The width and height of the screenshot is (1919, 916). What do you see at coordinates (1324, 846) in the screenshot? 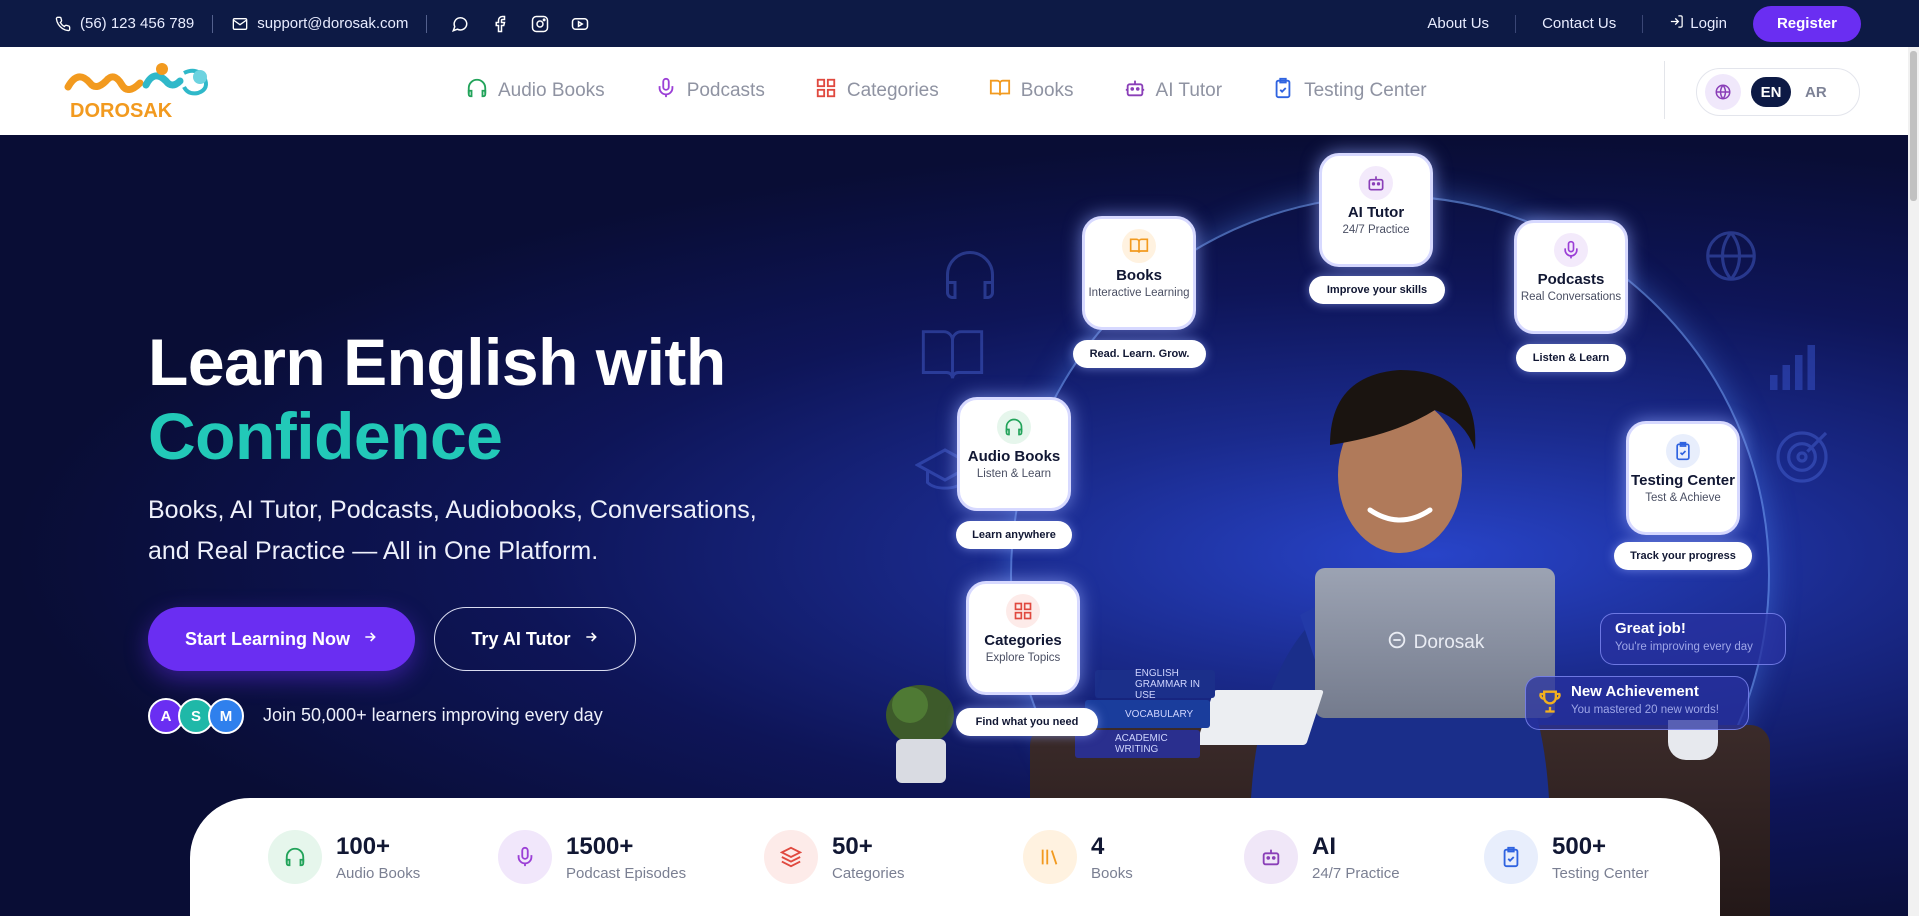
I see `stat-value: AI` at bounding box center [1324, 846].